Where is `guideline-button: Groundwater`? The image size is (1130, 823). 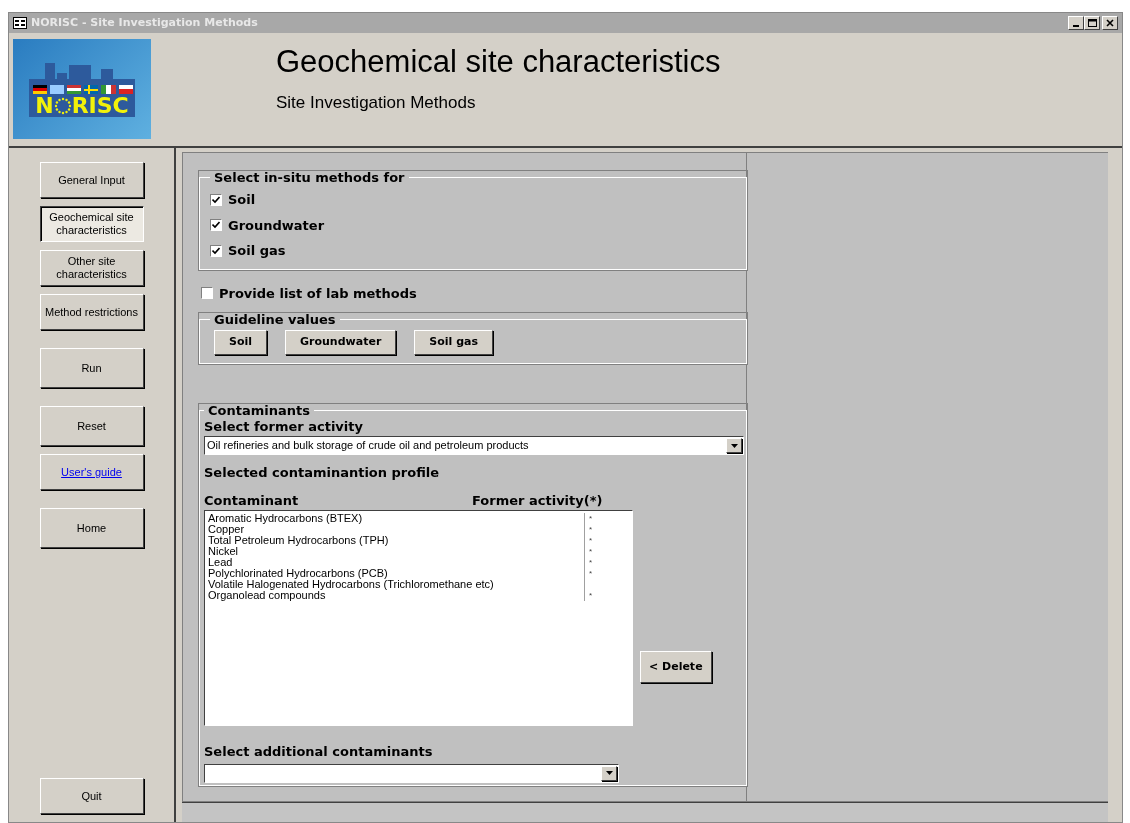 guideline-button: Groundwater is located at coordinates (341, 342).